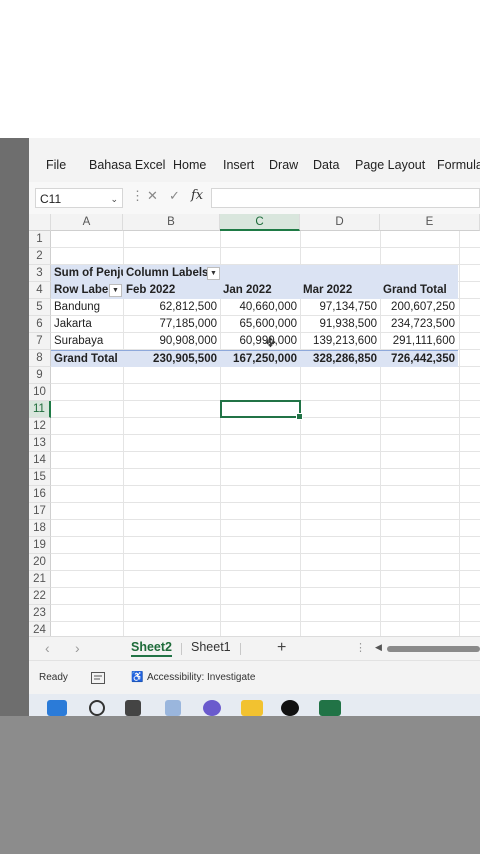 This screenshot has width=480, height=854. I want to click on scroll-splitter-icon: ⋮, so click(360, 647).